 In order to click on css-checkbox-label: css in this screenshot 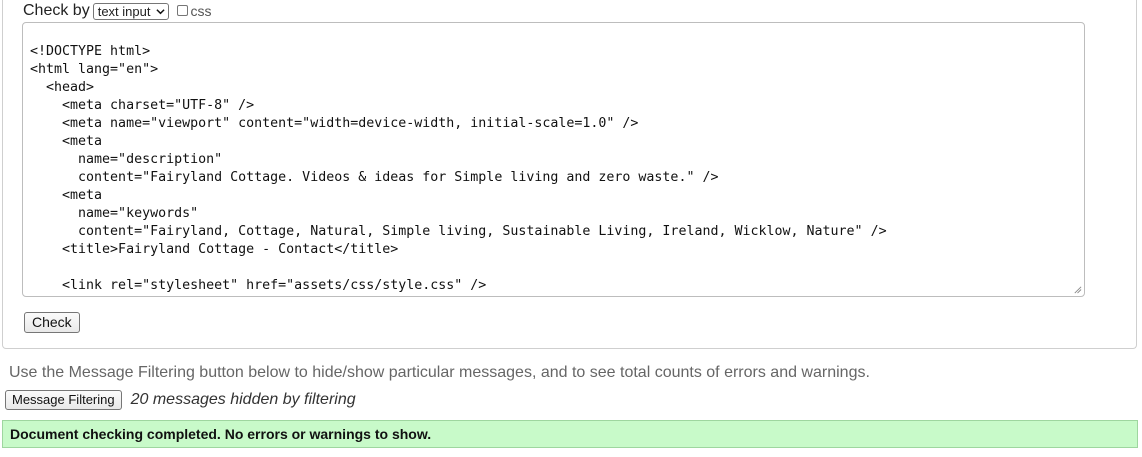, I will do `click(200, 11)`.